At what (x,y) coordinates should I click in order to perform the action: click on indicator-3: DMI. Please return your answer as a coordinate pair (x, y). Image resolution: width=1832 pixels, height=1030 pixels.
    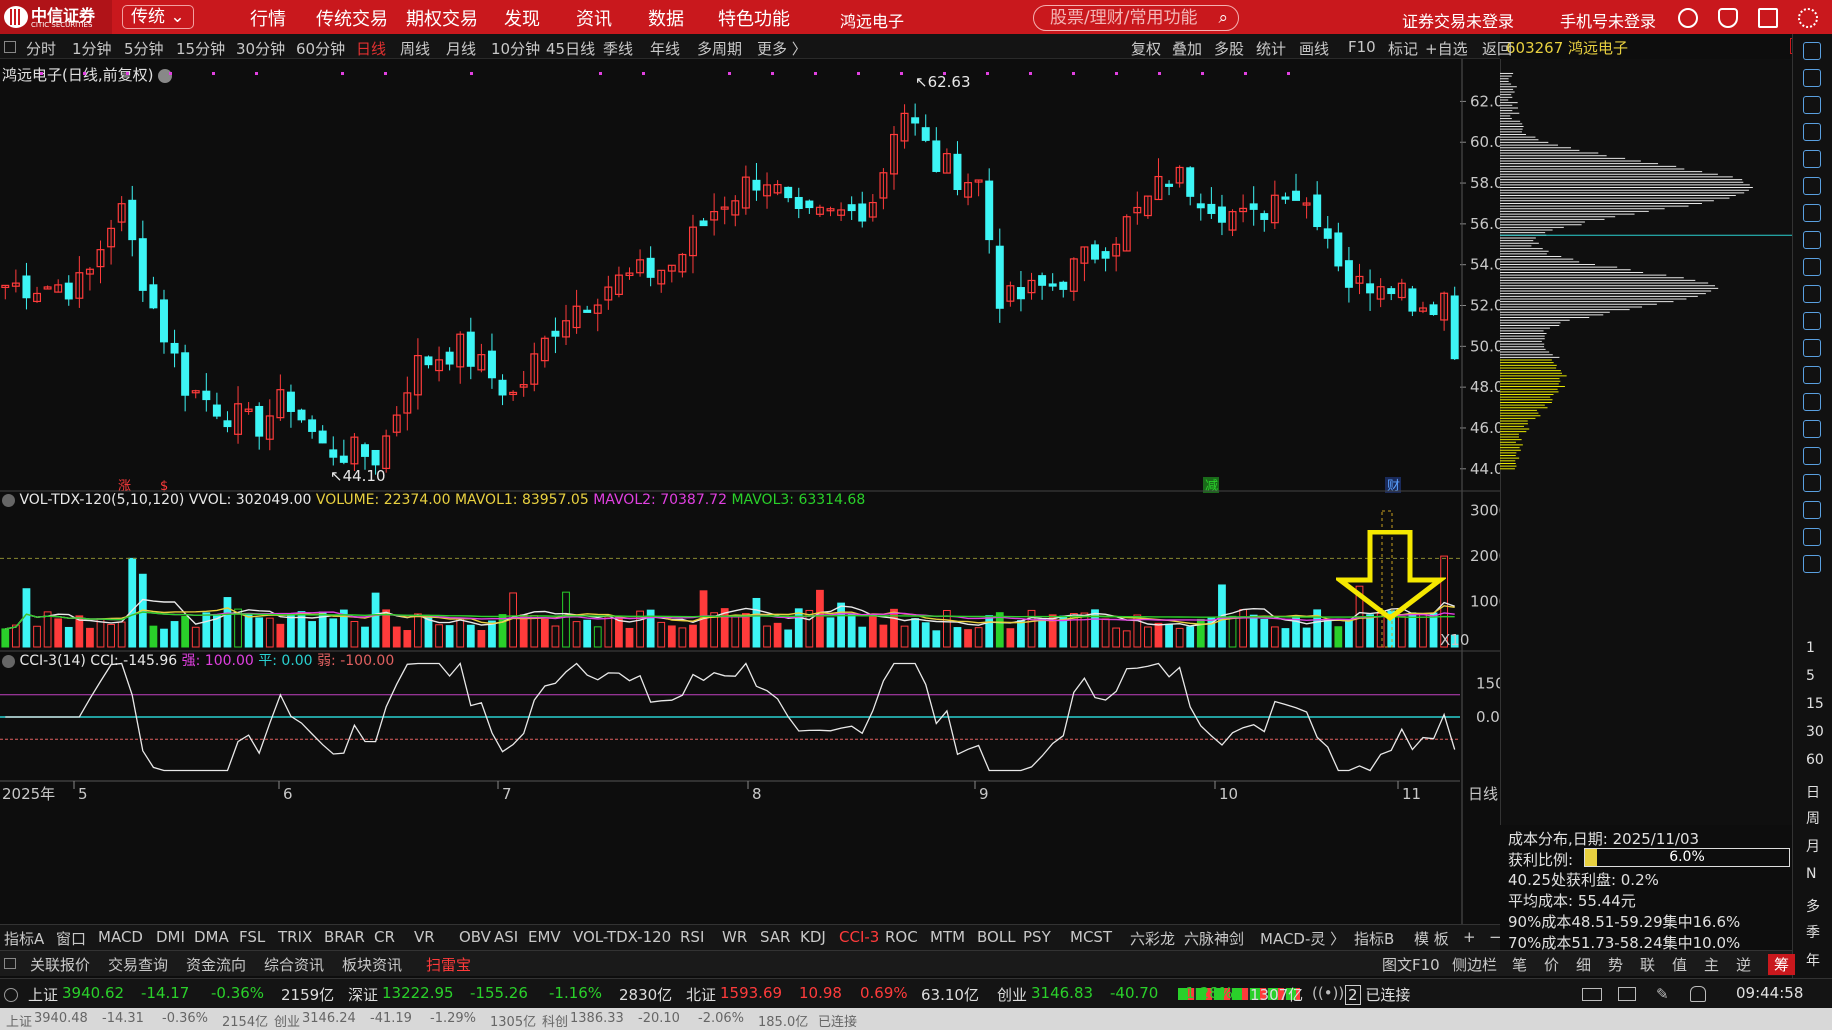
    Looking at the image, I should click on (170, 937).